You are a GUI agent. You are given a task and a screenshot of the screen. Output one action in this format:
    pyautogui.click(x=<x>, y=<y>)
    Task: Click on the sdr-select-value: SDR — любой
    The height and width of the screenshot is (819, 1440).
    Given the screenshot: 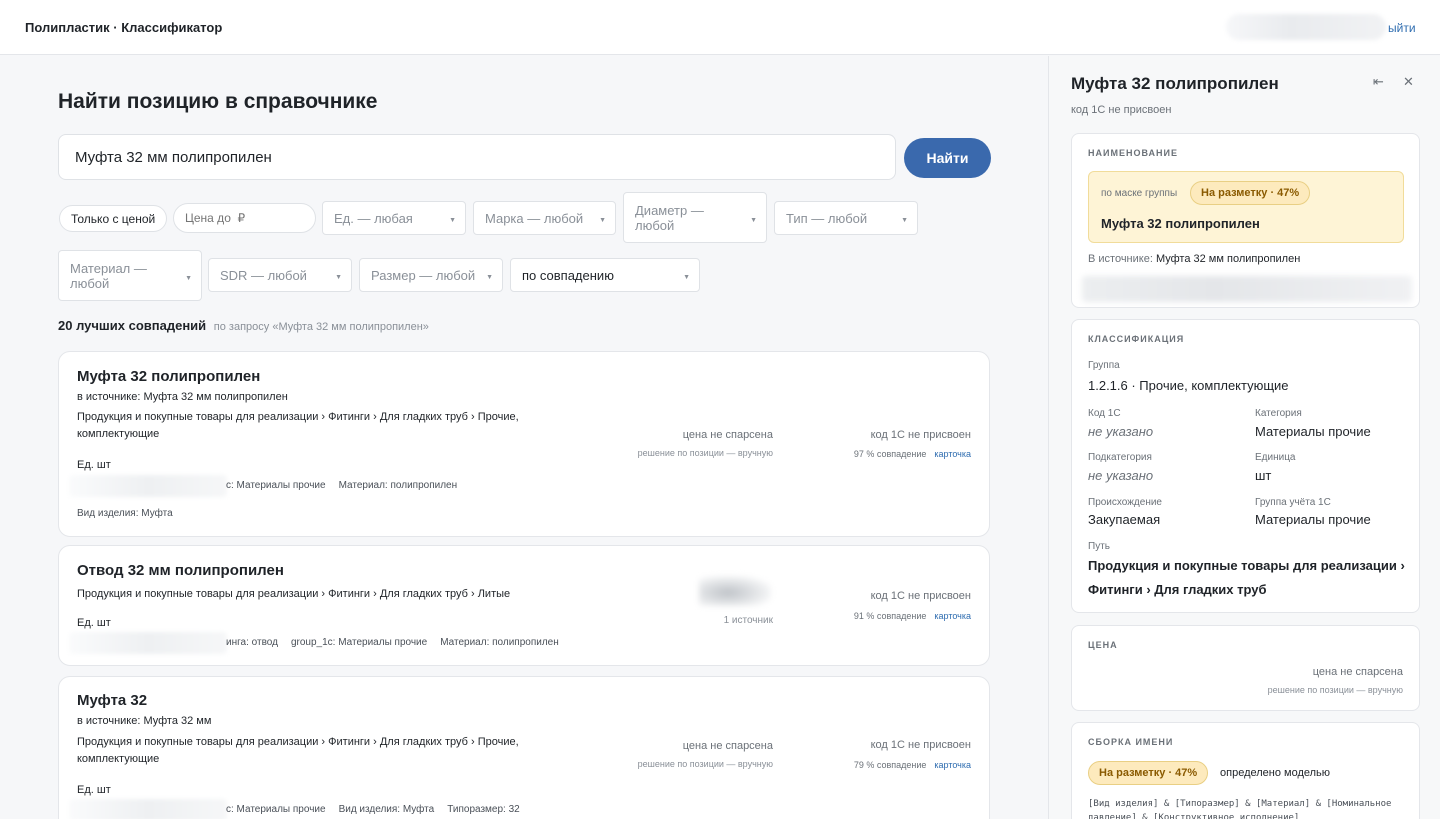 What is the action you would take?
    pyautogui.click(x=263, y=275)
    